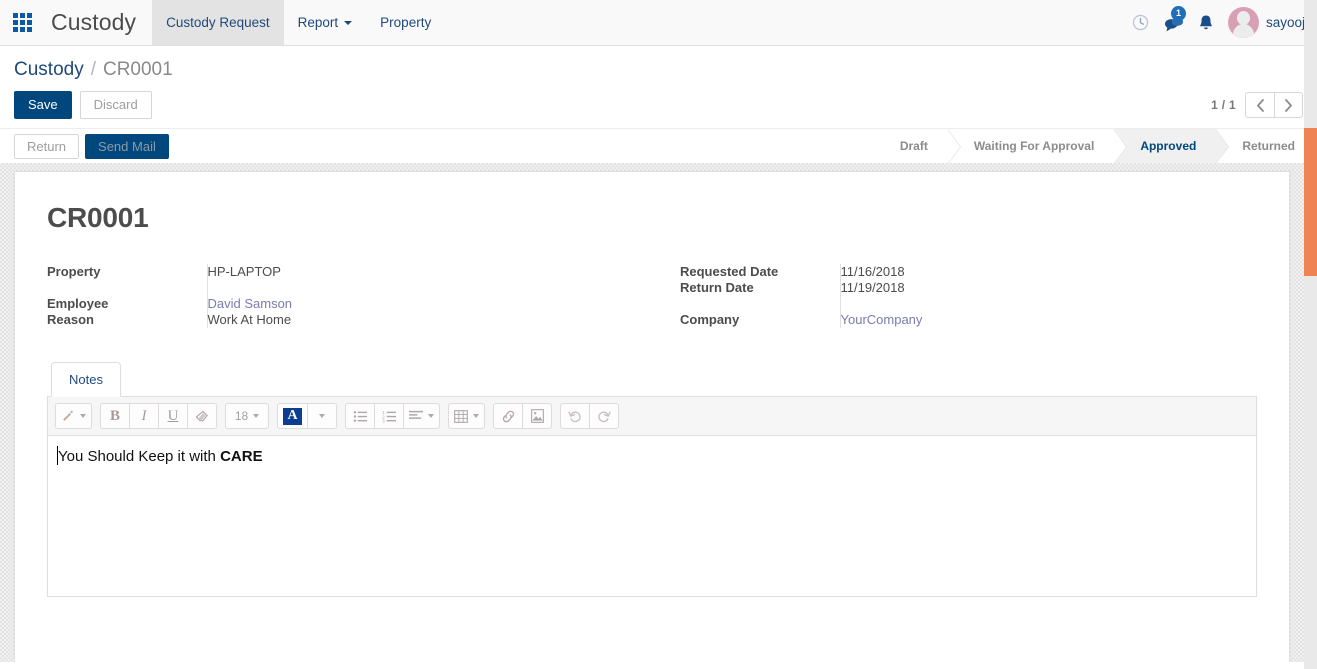 The image size is (1317, 669). I want to click on numbered-list-icon: 1 2 3, so click(389, 416).